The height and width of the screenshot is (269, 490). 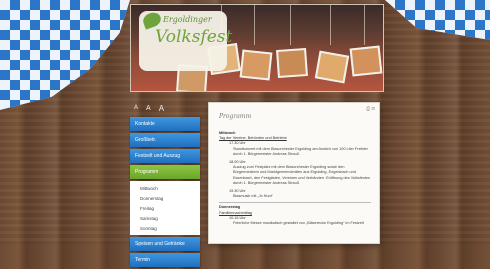 I want to click on nav-item-grossbetr: Großbetr., so click(x=165, y=140).